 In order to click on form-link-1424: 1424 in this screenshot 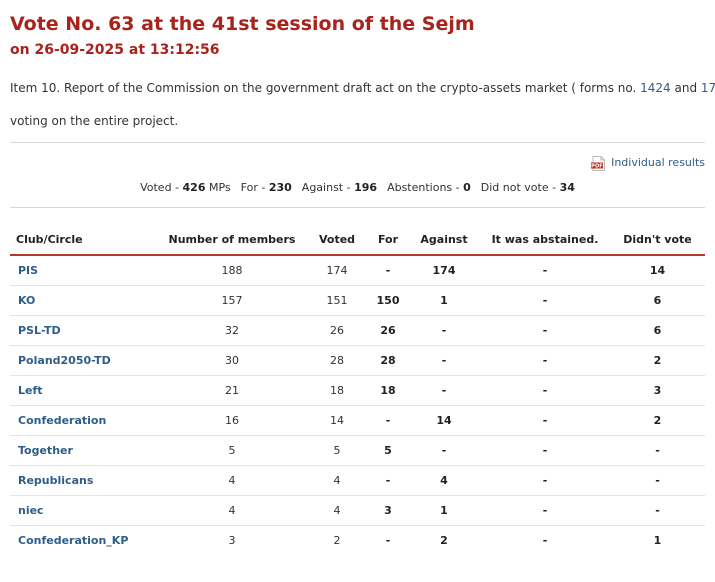, I will do `click(655, 88)`.